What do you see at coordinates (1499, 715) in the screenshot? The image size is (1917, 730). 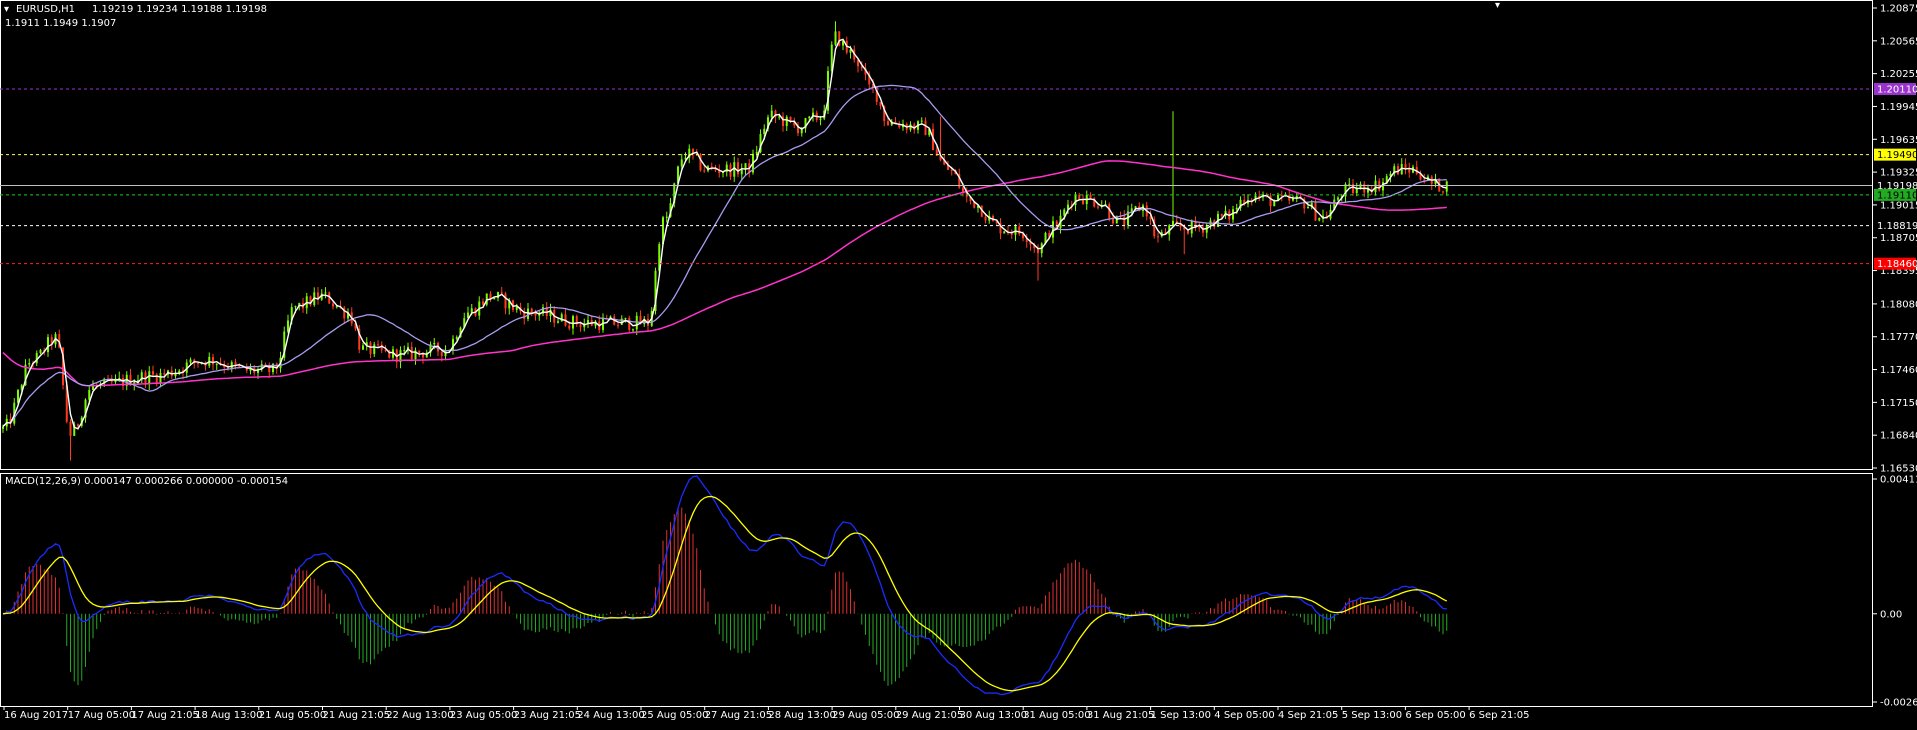 I see `time-axis-label: 6 Sep 21:05` at bounding box center [1499, 715].